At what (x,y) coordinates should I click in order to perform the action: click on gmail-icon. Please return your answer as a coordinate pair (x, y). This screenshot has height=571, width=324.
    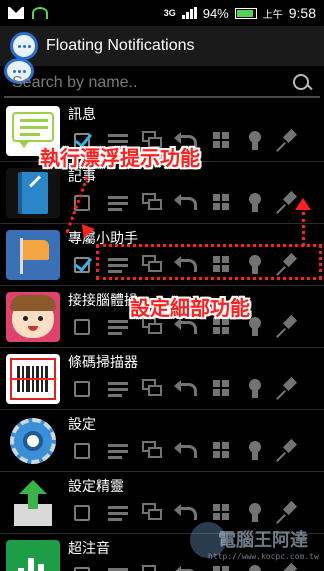
    Looking at the image, I should click on (16, 13).